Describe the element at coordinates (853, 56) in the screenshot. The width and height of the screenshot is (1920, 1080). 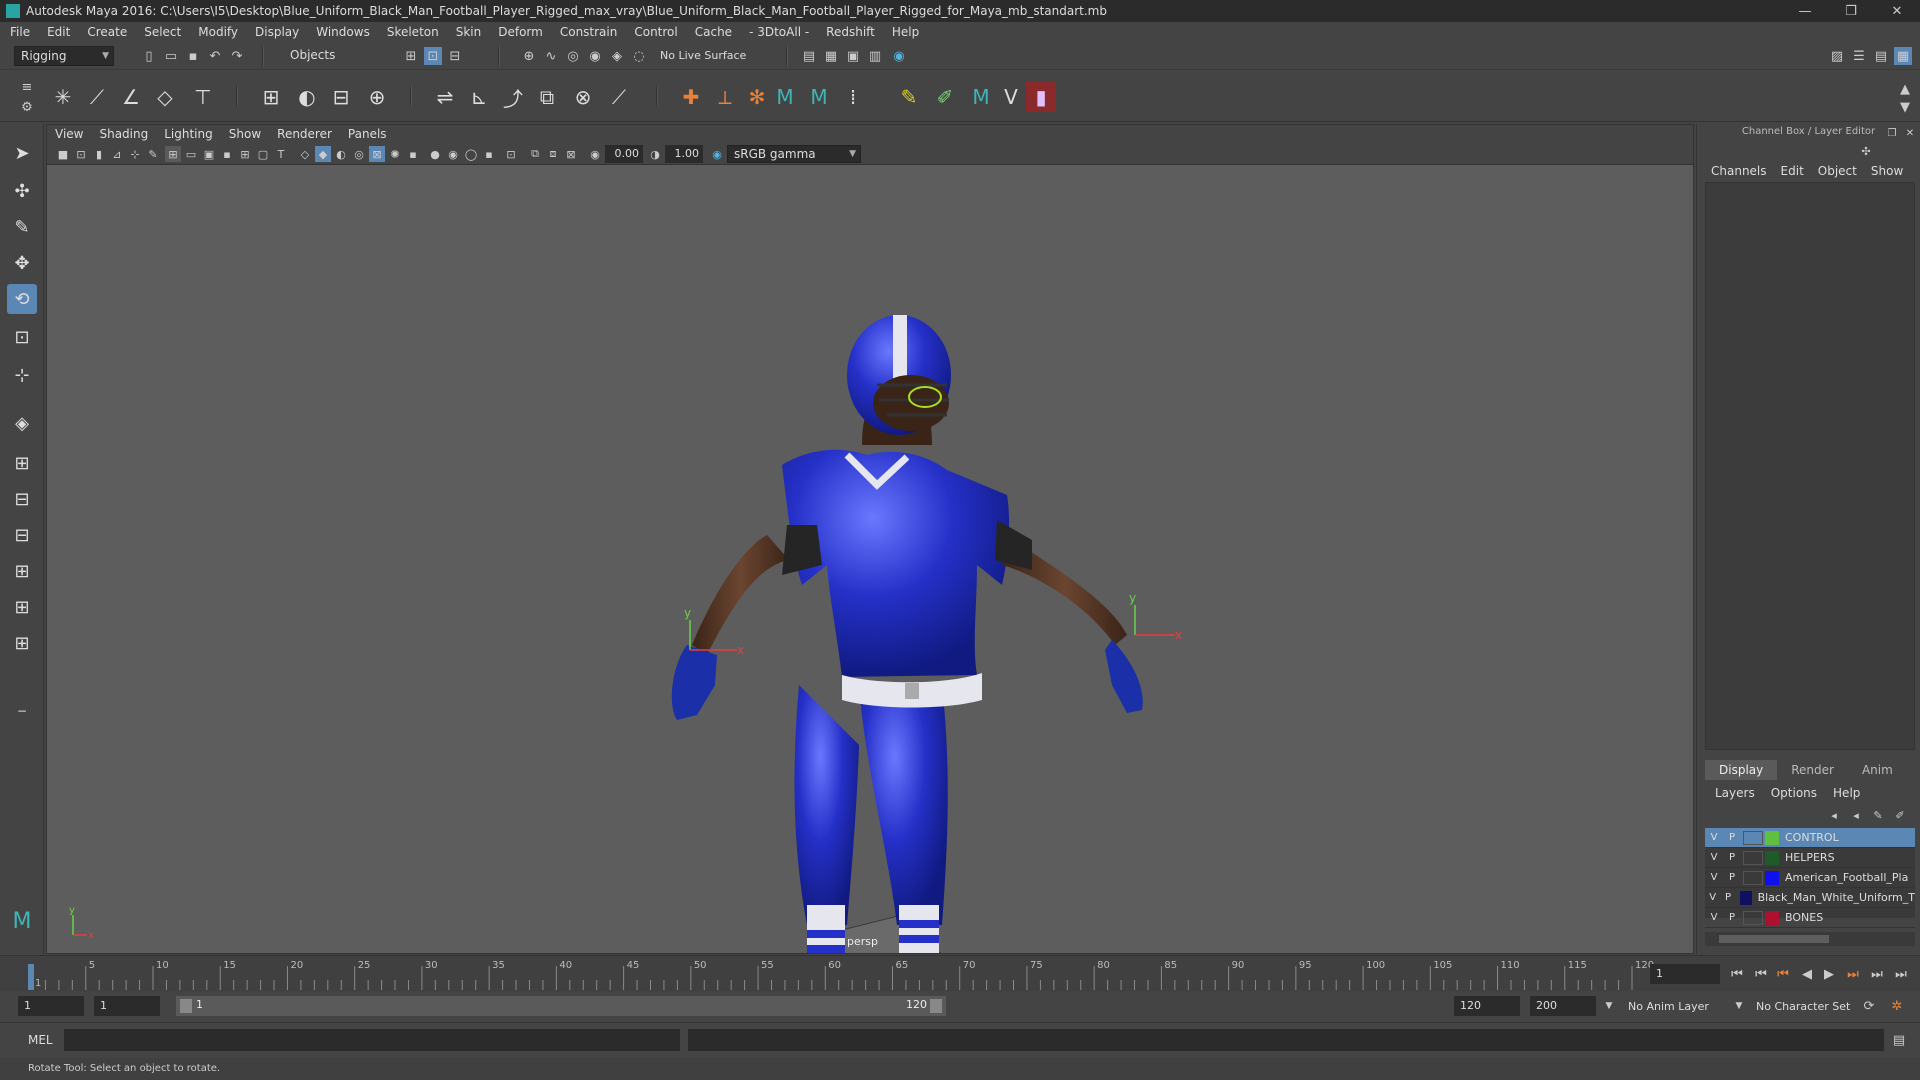
I see `render-frame-icon: ▣` at that location.